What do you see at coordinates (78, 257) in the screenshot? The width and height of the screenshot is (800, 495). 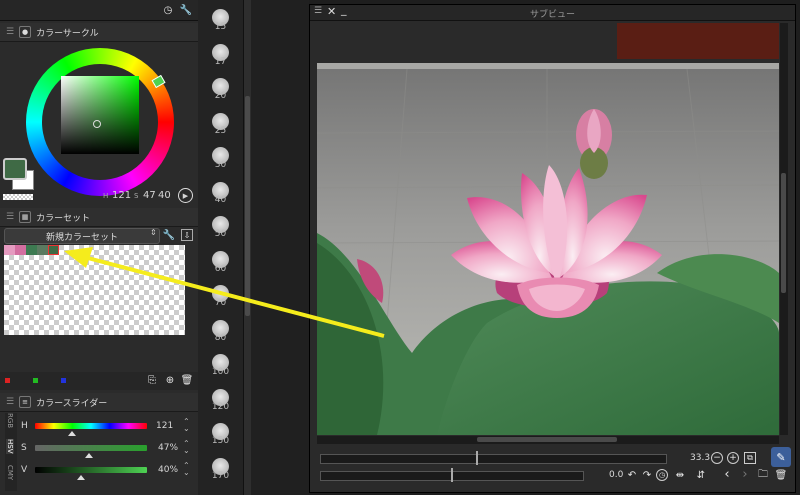 I see `annotation-arrow-head` at bounding box center [78, 257].